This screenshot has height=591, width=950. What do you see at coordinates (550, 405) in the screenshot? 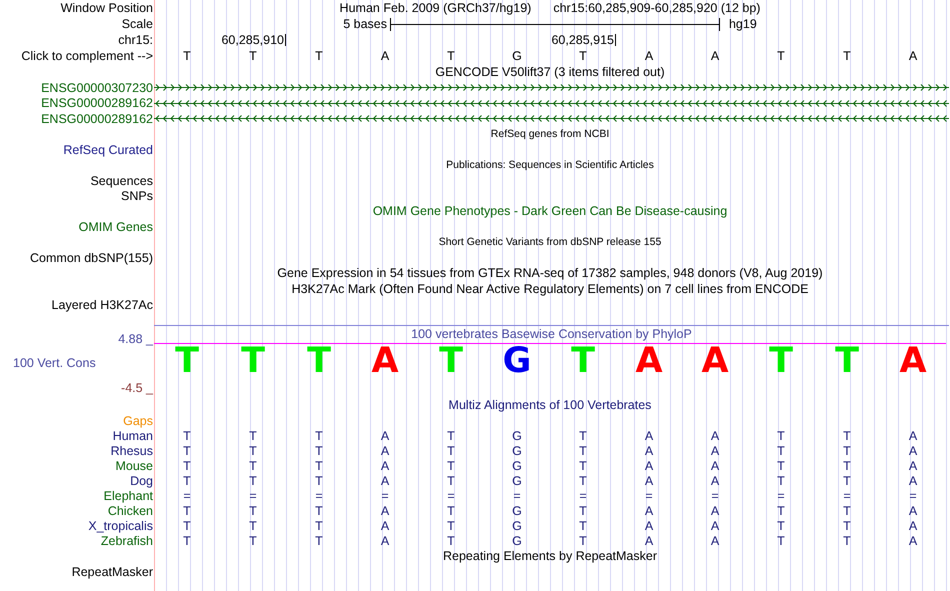
I see `track-title: Multiz Alignments of 100 Vertebrates` at bounding box center [550, 405].